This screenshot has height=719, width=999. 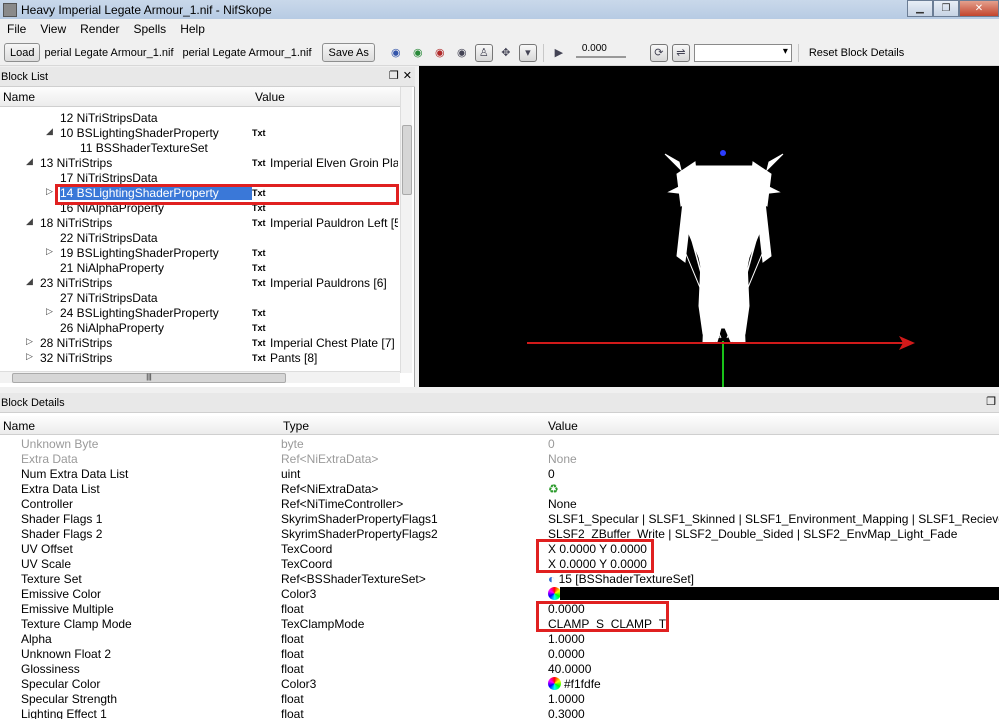 I want to click on scroll-thumb, so click(x=407, y=160).